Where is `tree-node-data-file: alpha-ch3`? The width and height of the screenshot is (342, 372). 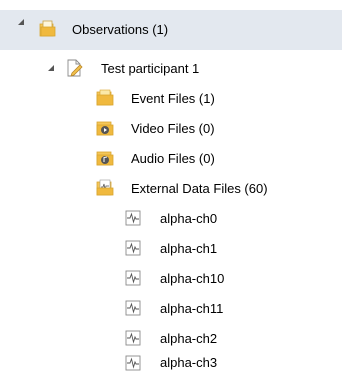 tree-node-data-file: alpha-ch3 is located at coordinates (171, 360).